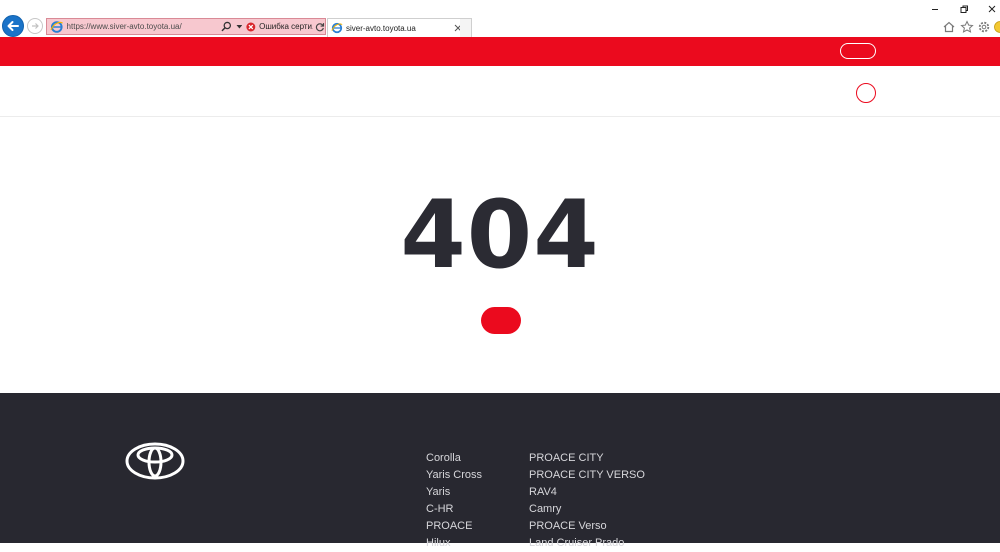  Describe the element at coordinates (984, 27) in the screenshot. I see `gear-icon` at that location.